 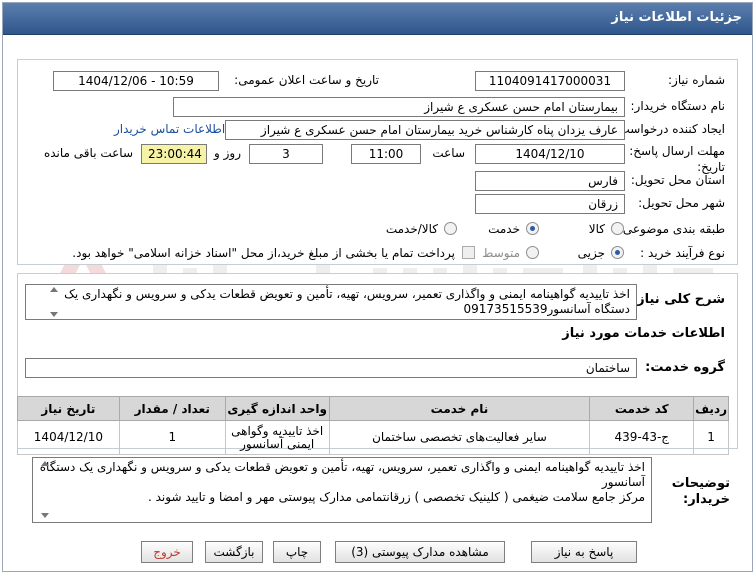 What do you see at coordinates (277, 408) in the screenshot?
I see `col-unit: واحد اندازه گیری` at bounding box center [277, 408].